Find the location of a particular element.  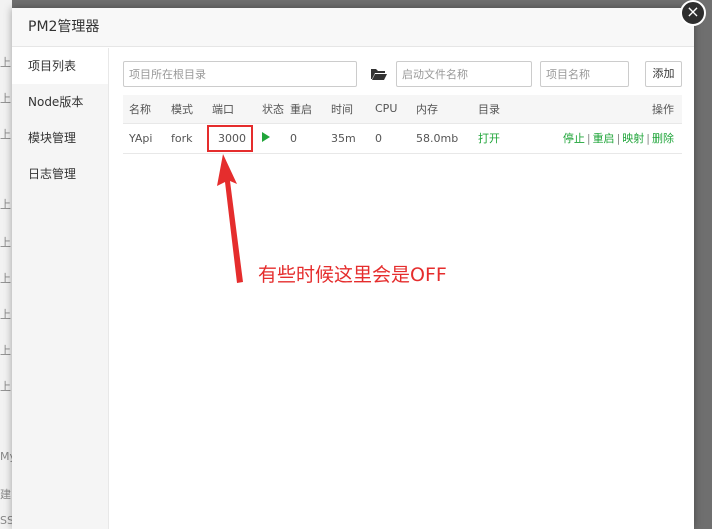

toolbar: 添加 is located at coordinates (403, 74).